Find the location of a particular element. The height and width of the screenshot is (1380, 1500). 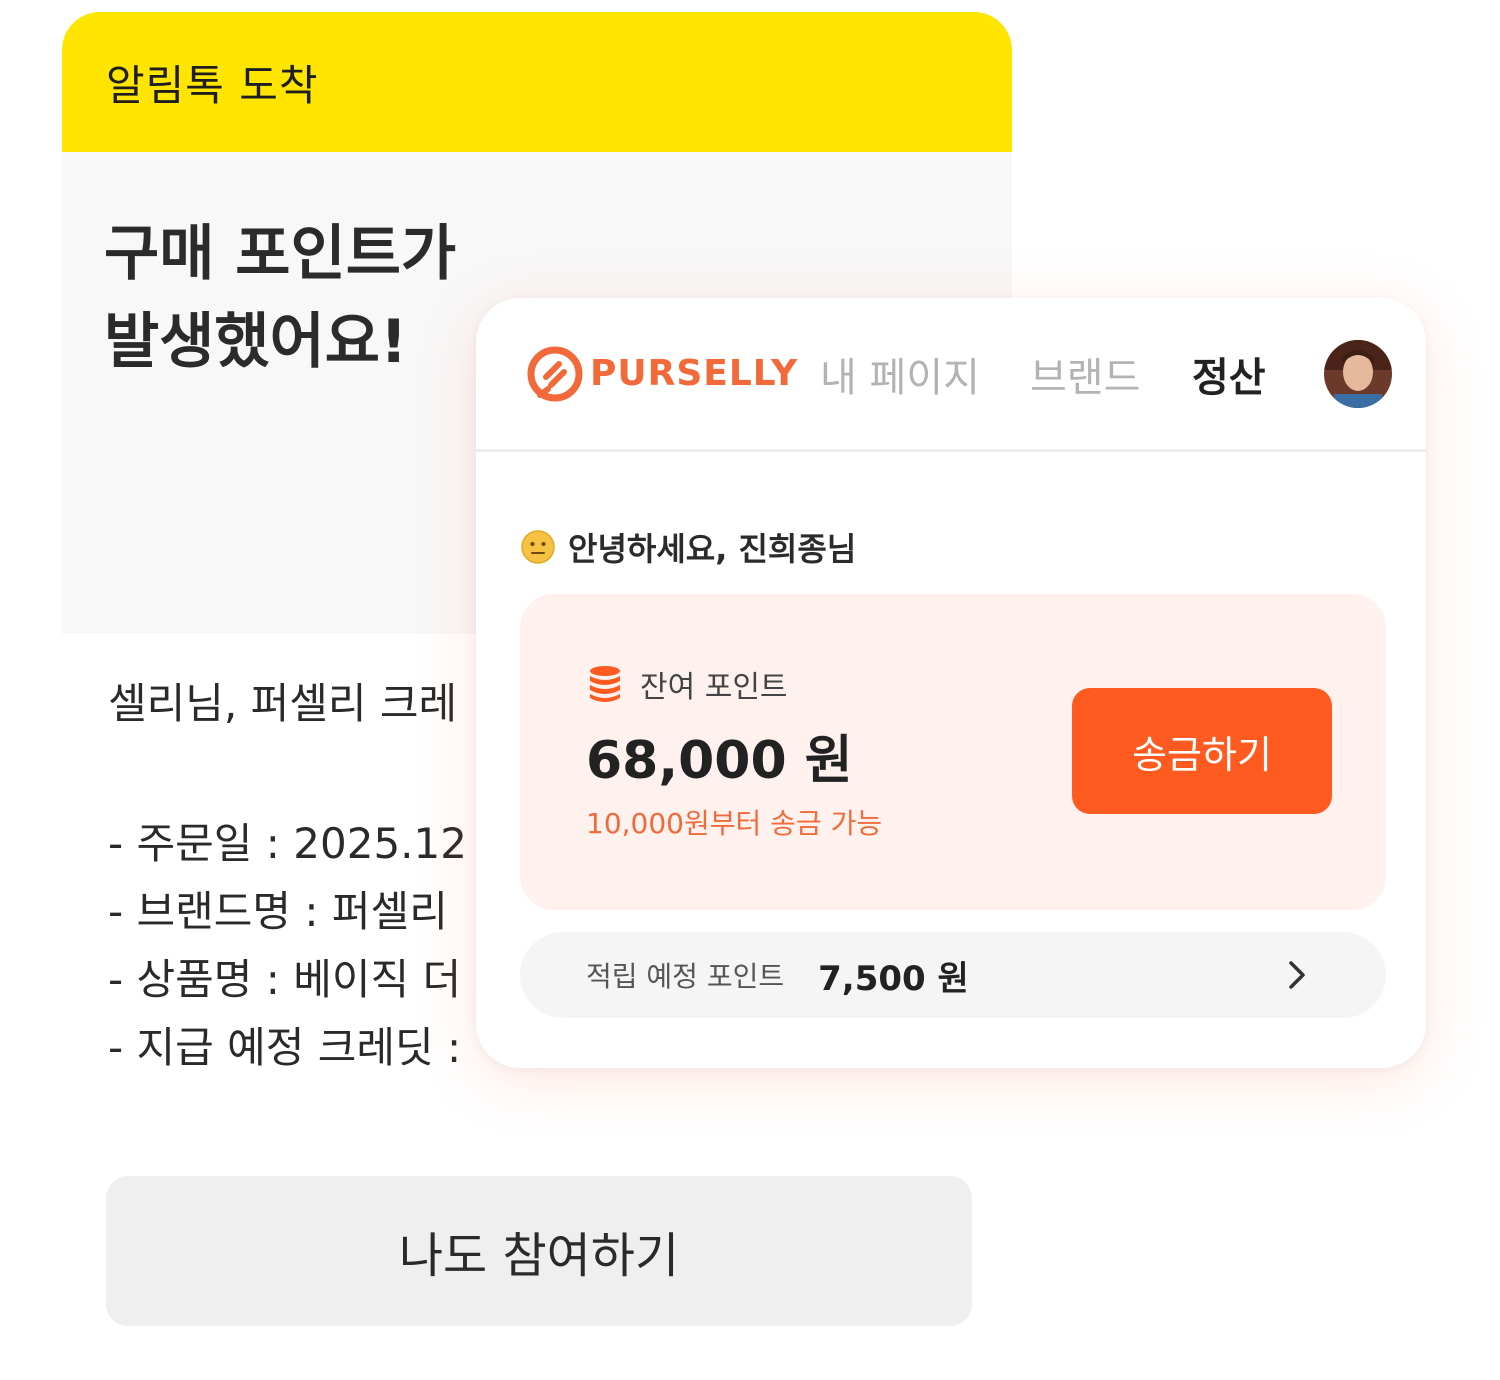

balance-note: 10,000원부터 송금 가능 is located at coordinates (734, 823).